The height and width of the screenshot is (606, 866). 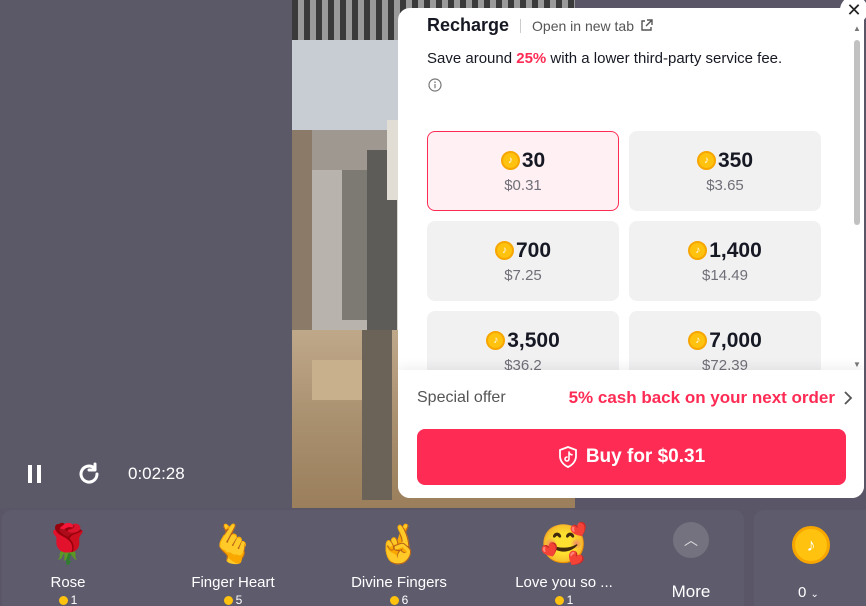 I want to click on package-coins: ♪ 7,000, so click(x=725, y=341).